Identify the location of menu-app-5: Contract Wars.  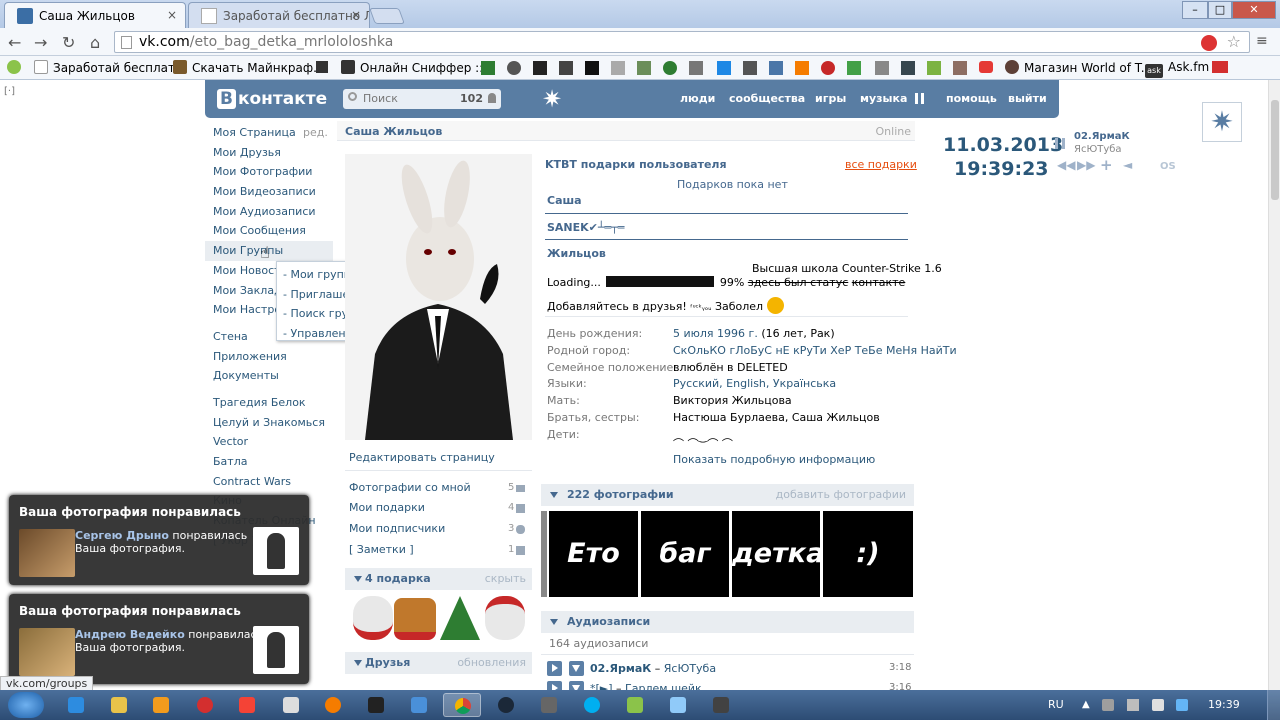
(269, 482).